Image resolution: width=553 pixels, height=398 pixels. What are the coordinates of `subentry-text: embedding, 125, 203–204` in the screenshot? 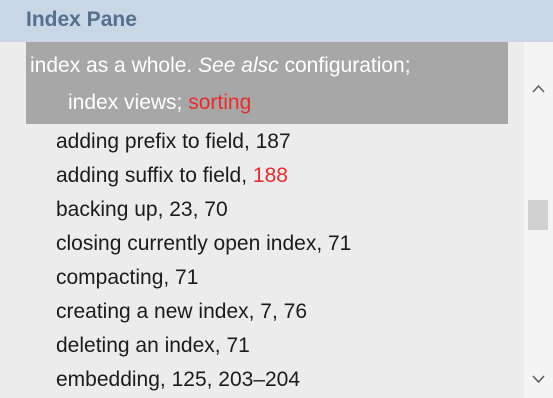 It's located at (178, 379).